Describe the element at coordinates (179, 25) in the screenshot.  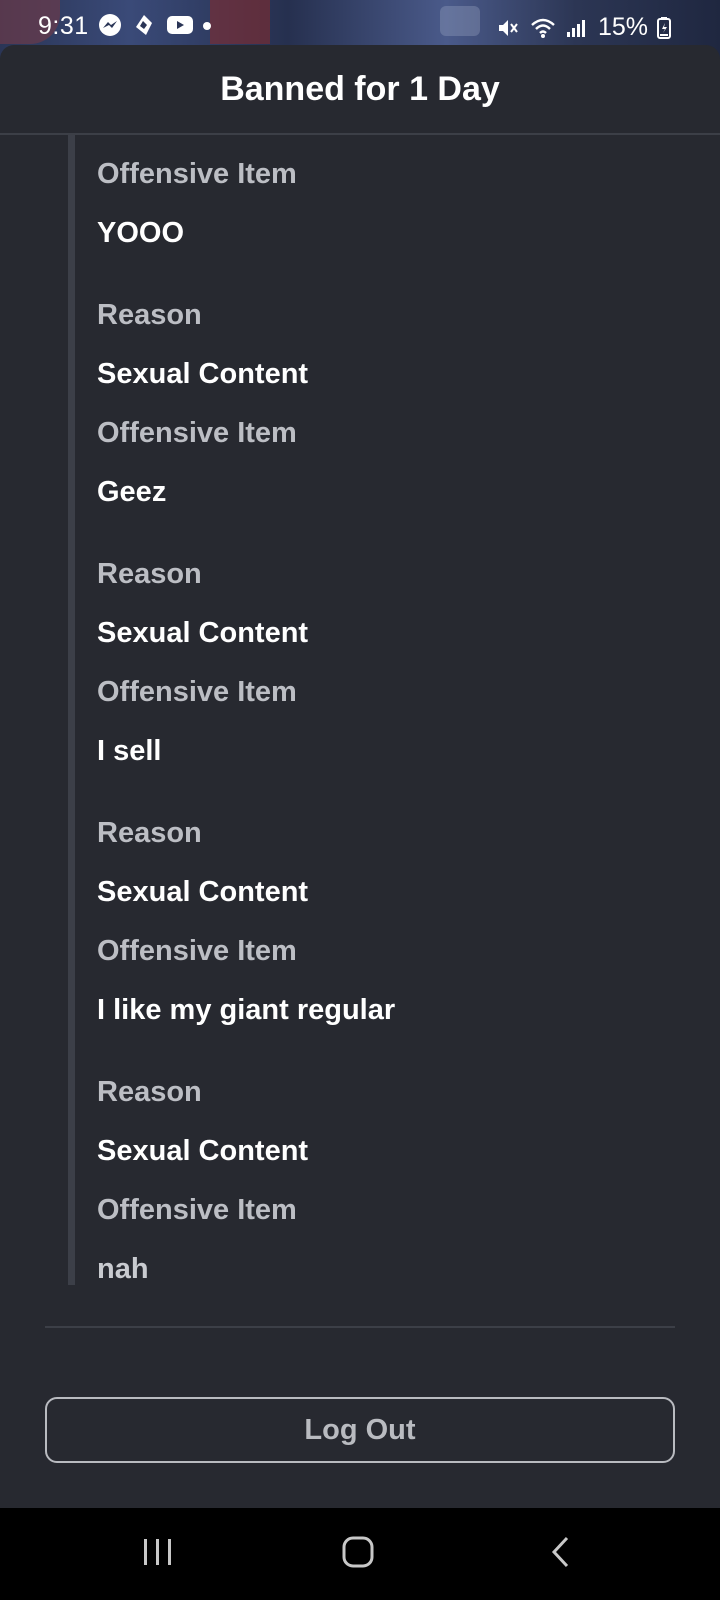
I see `youtube-icon` at that location.